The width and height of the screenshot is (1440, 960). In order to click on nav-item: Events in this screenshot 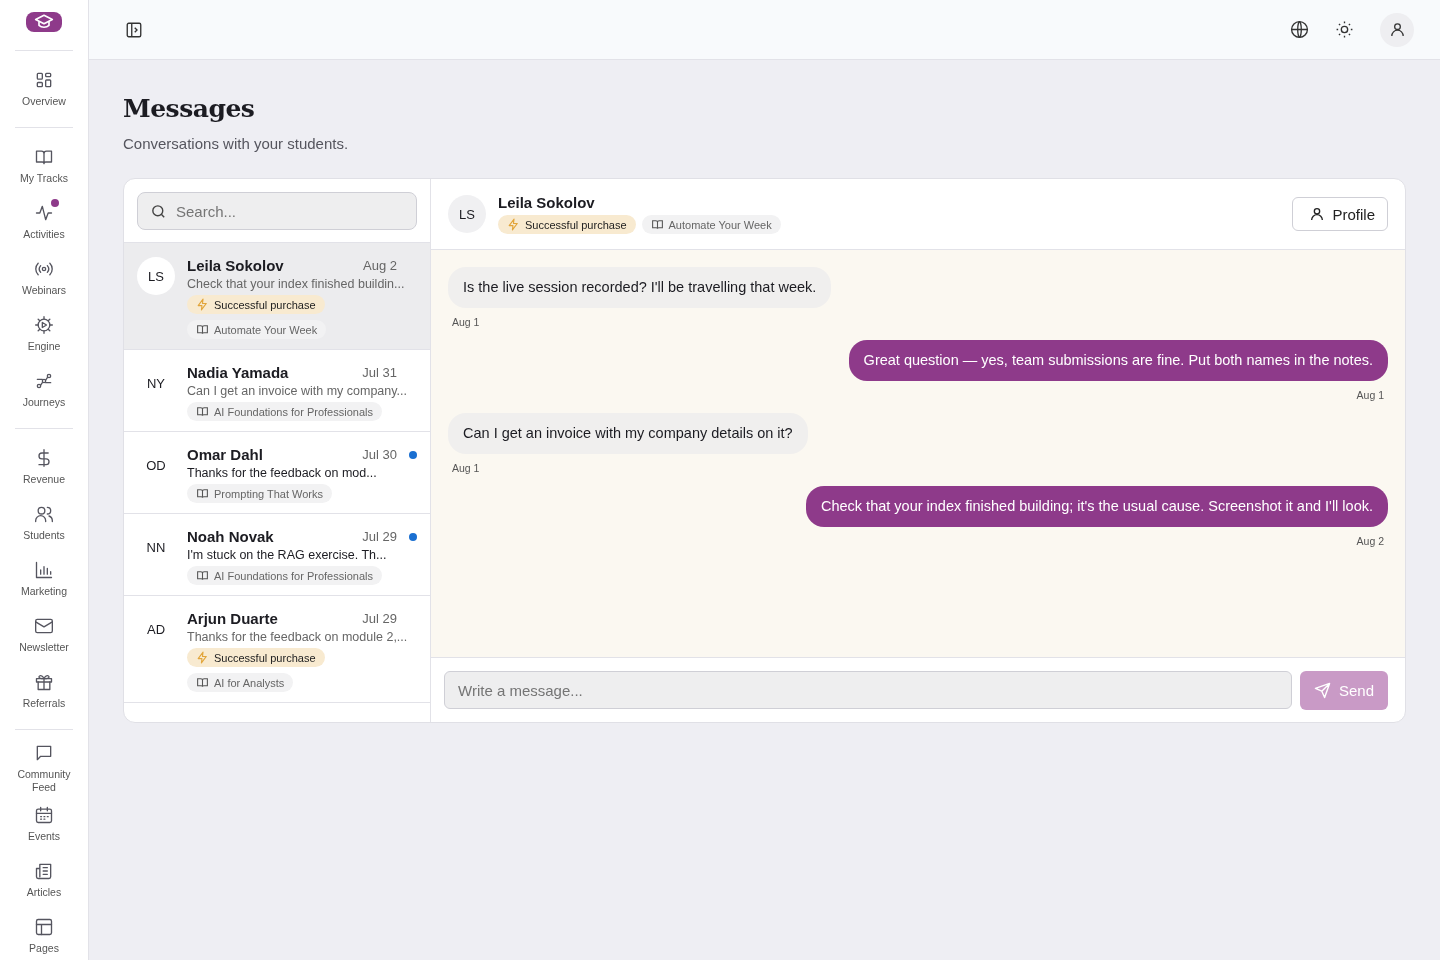, I will do `click(44, 824)`.